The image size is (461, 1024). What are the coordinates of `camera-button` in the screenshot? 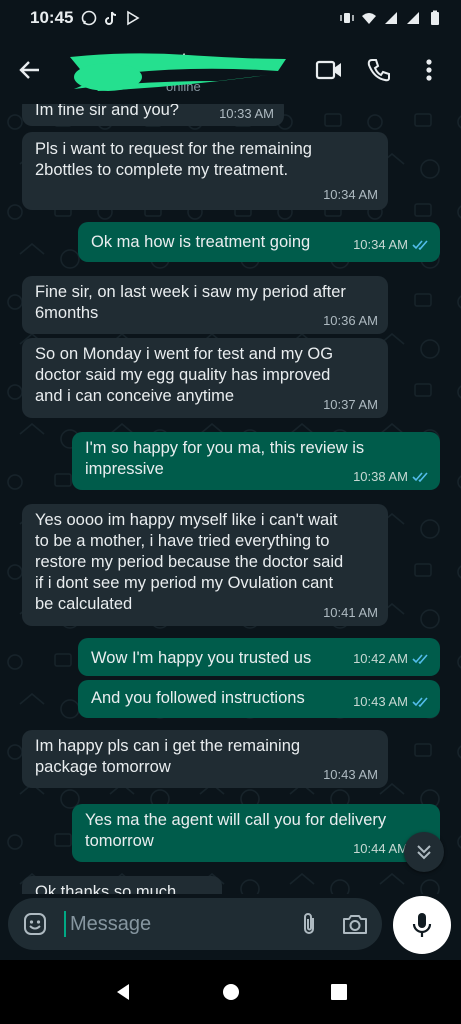 It's located at (355, 924).